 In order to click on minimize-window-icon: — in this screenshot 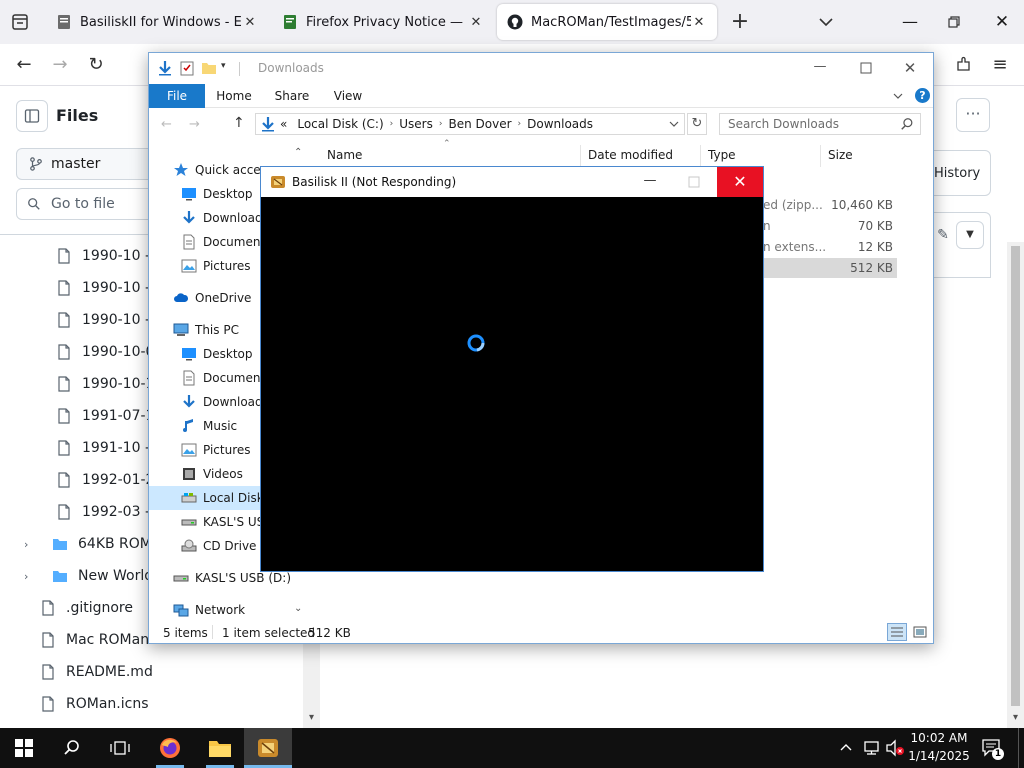, I will do `click(910, 22)`.